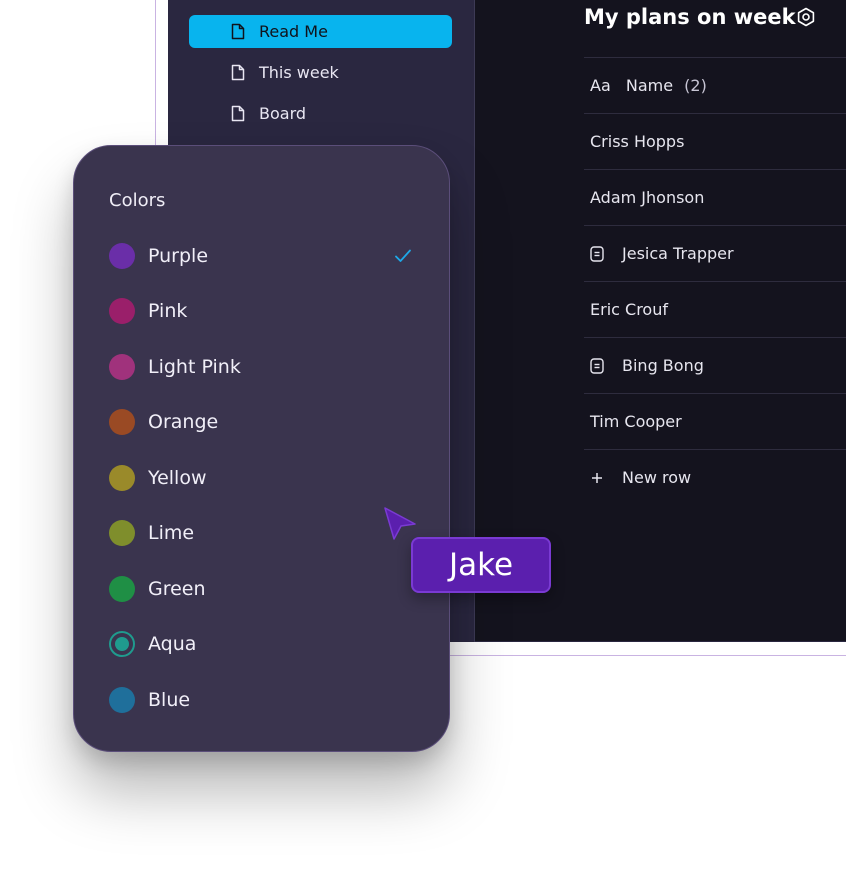 Image resolution: width=846 pixels, height=874 pixels. Describe the element at coordinates (715, 365) in the screenshot. I see `table-row: Bing Bong` at that location.